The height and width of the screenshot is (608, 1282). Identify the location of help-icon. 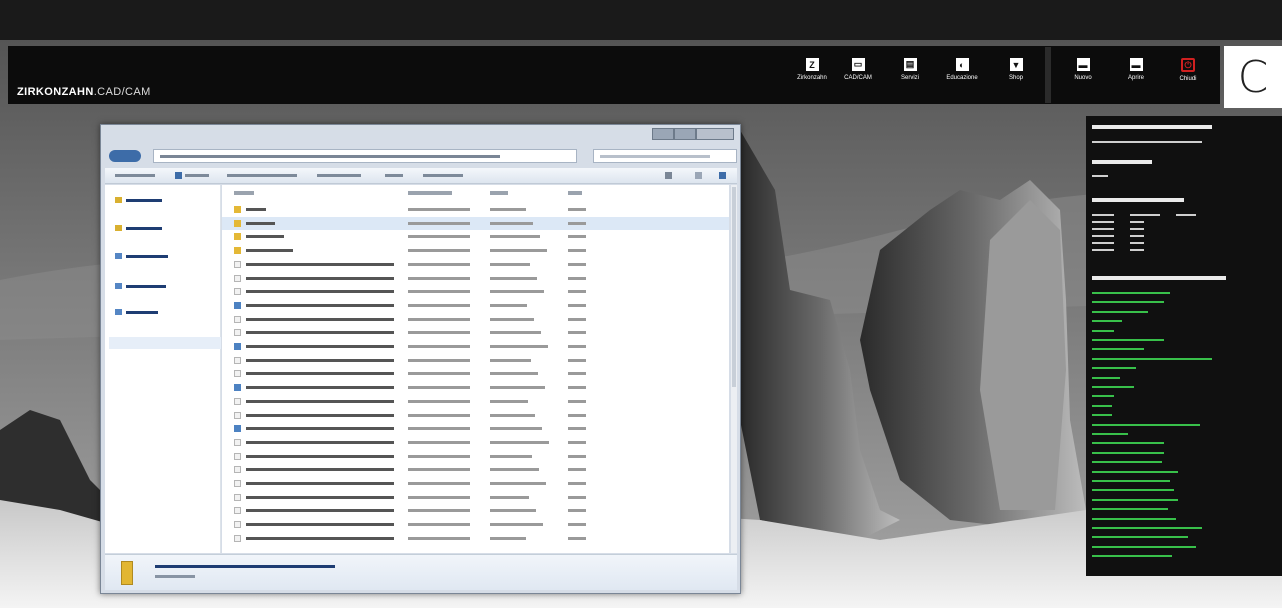
(722, 175).